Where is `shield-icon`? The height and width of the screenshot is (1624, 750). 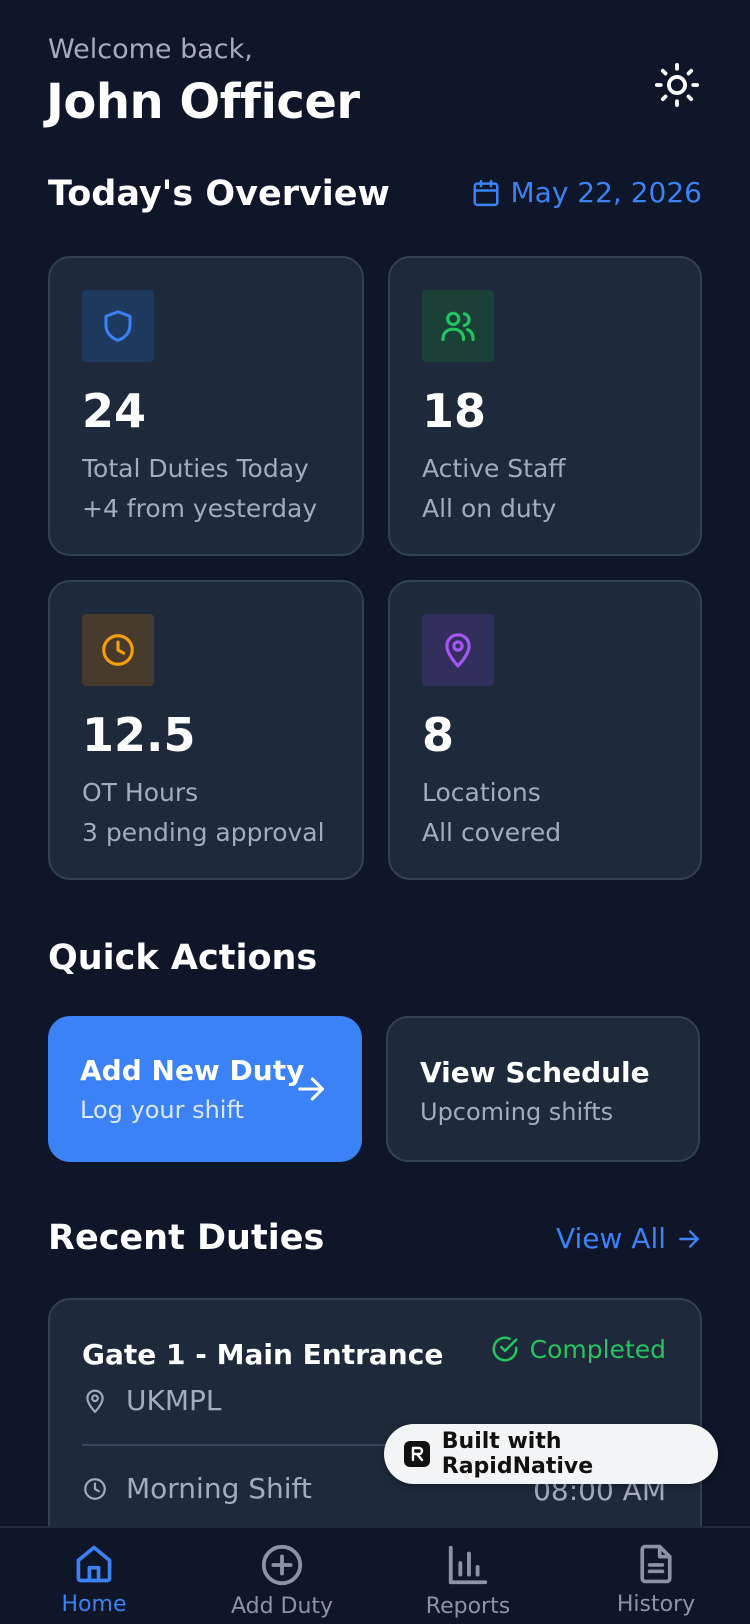 shield-icon is located at coordinates (118, 326).